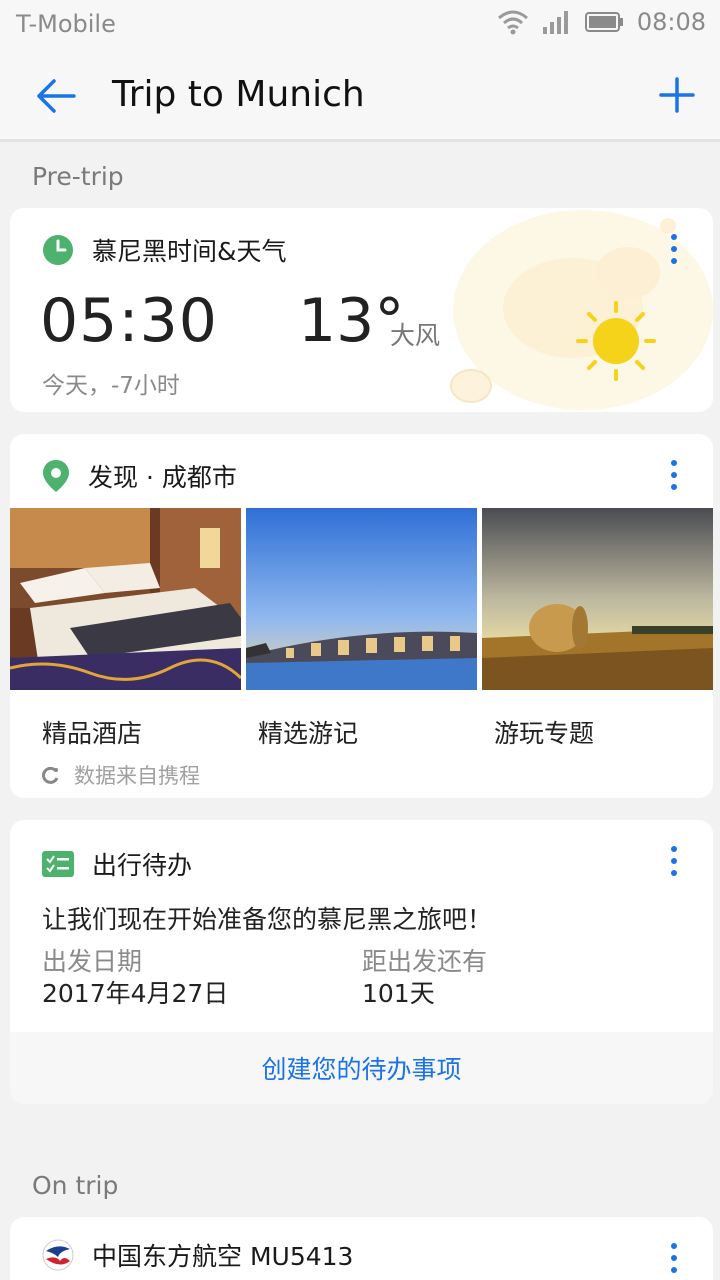 This screenshot has height=1280, width=720. What do you see at coordinates (674, 861) in the screenshot?
I see `todo-more-menu-icon` at bounding box center [674, 861].